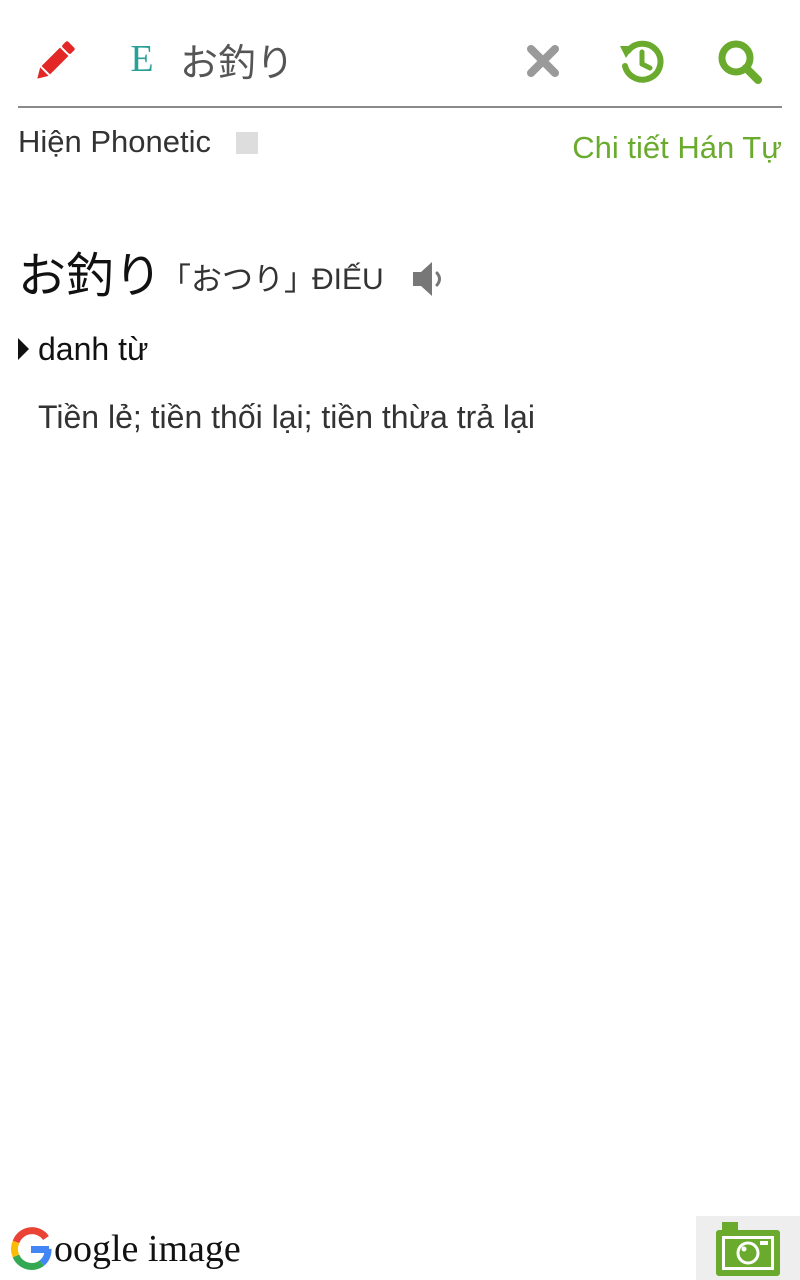 The height and width of the screenshot is (1280, 800). I want to click on search-icon, so click(740, 62).